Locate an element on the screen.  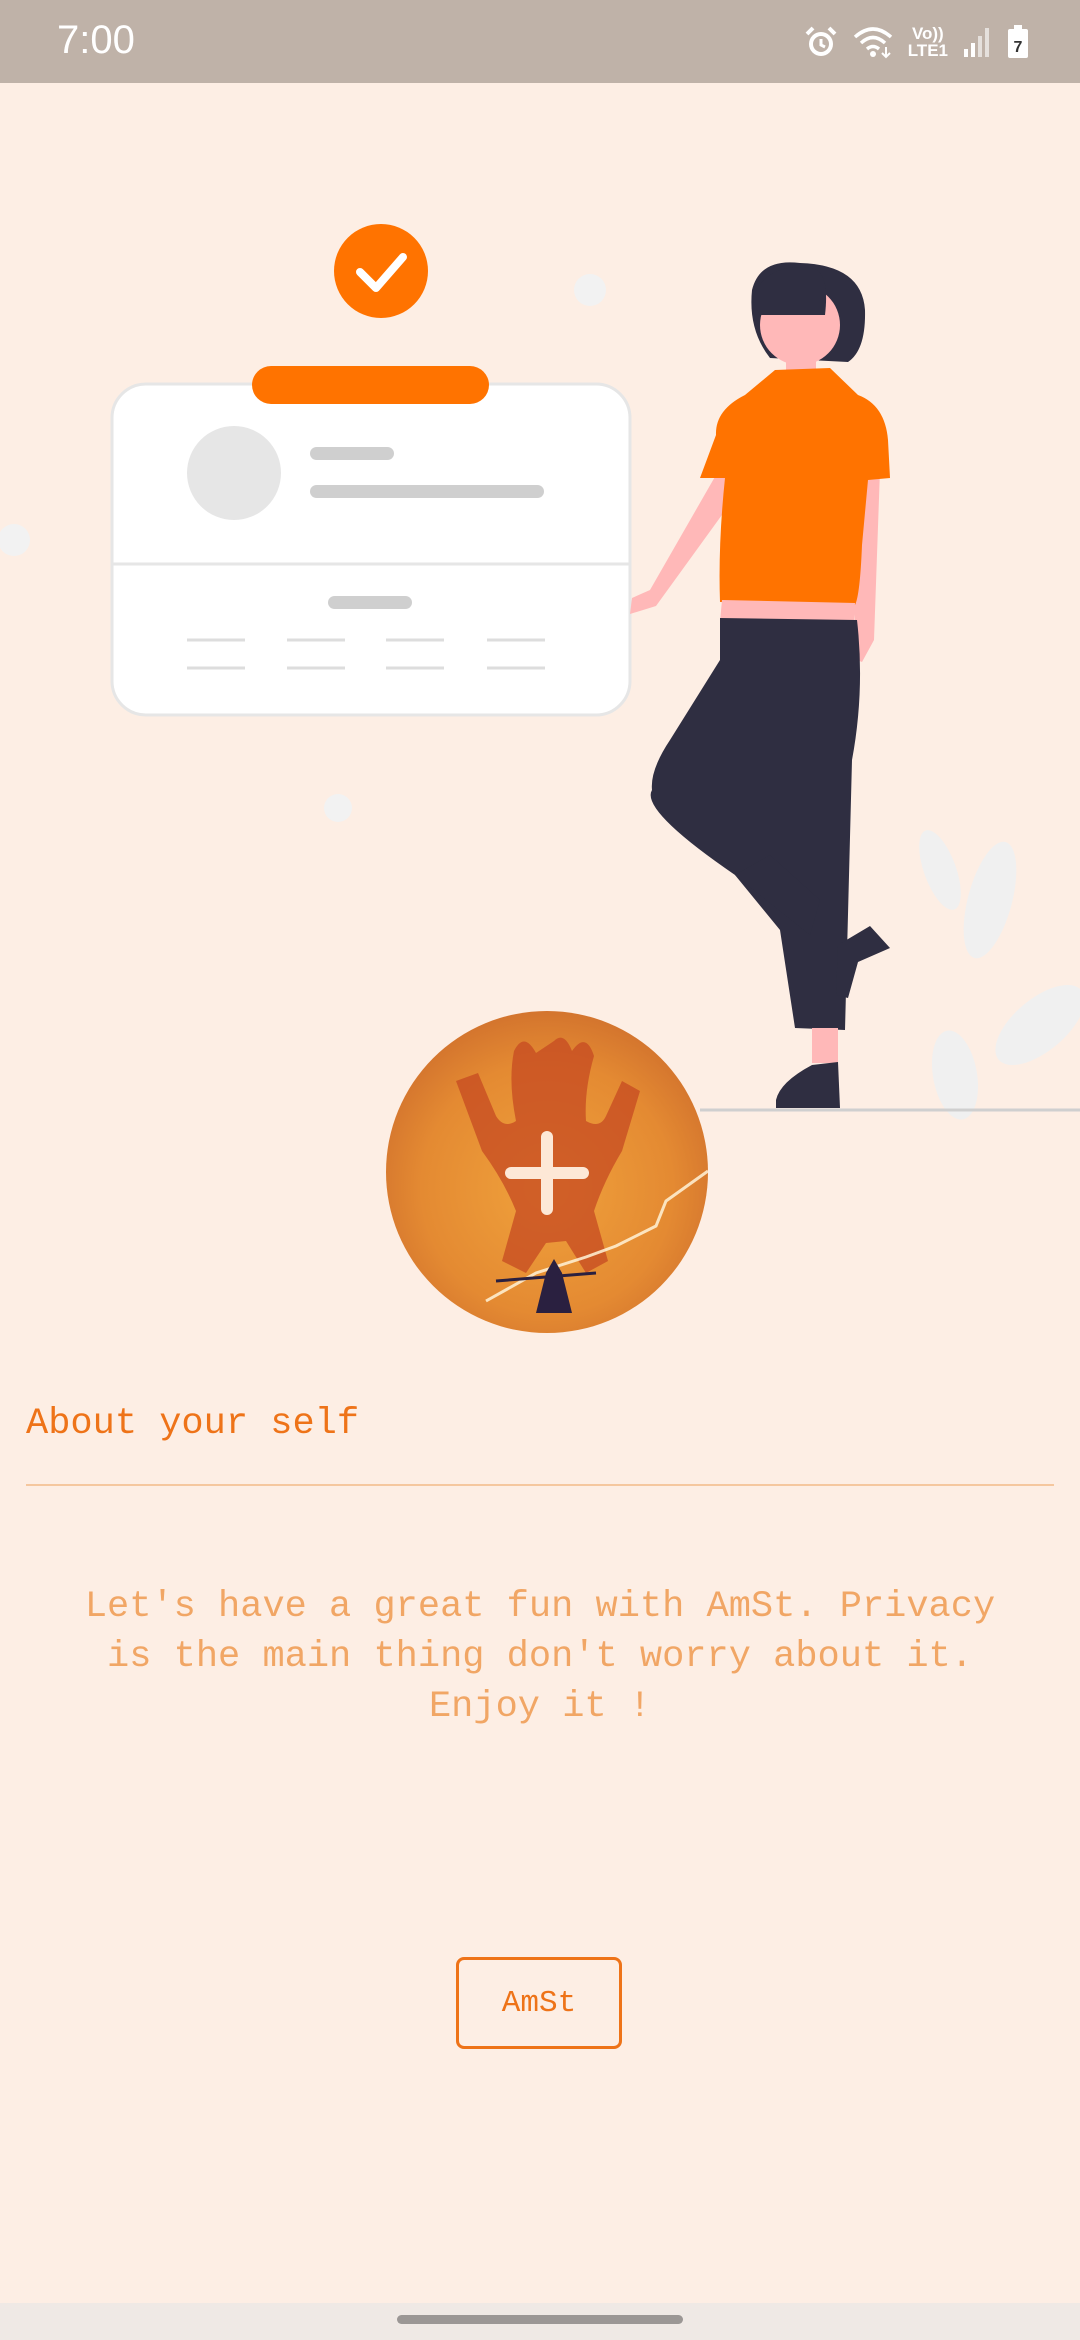
checkmark-icon is located at coordinates (381, 271).